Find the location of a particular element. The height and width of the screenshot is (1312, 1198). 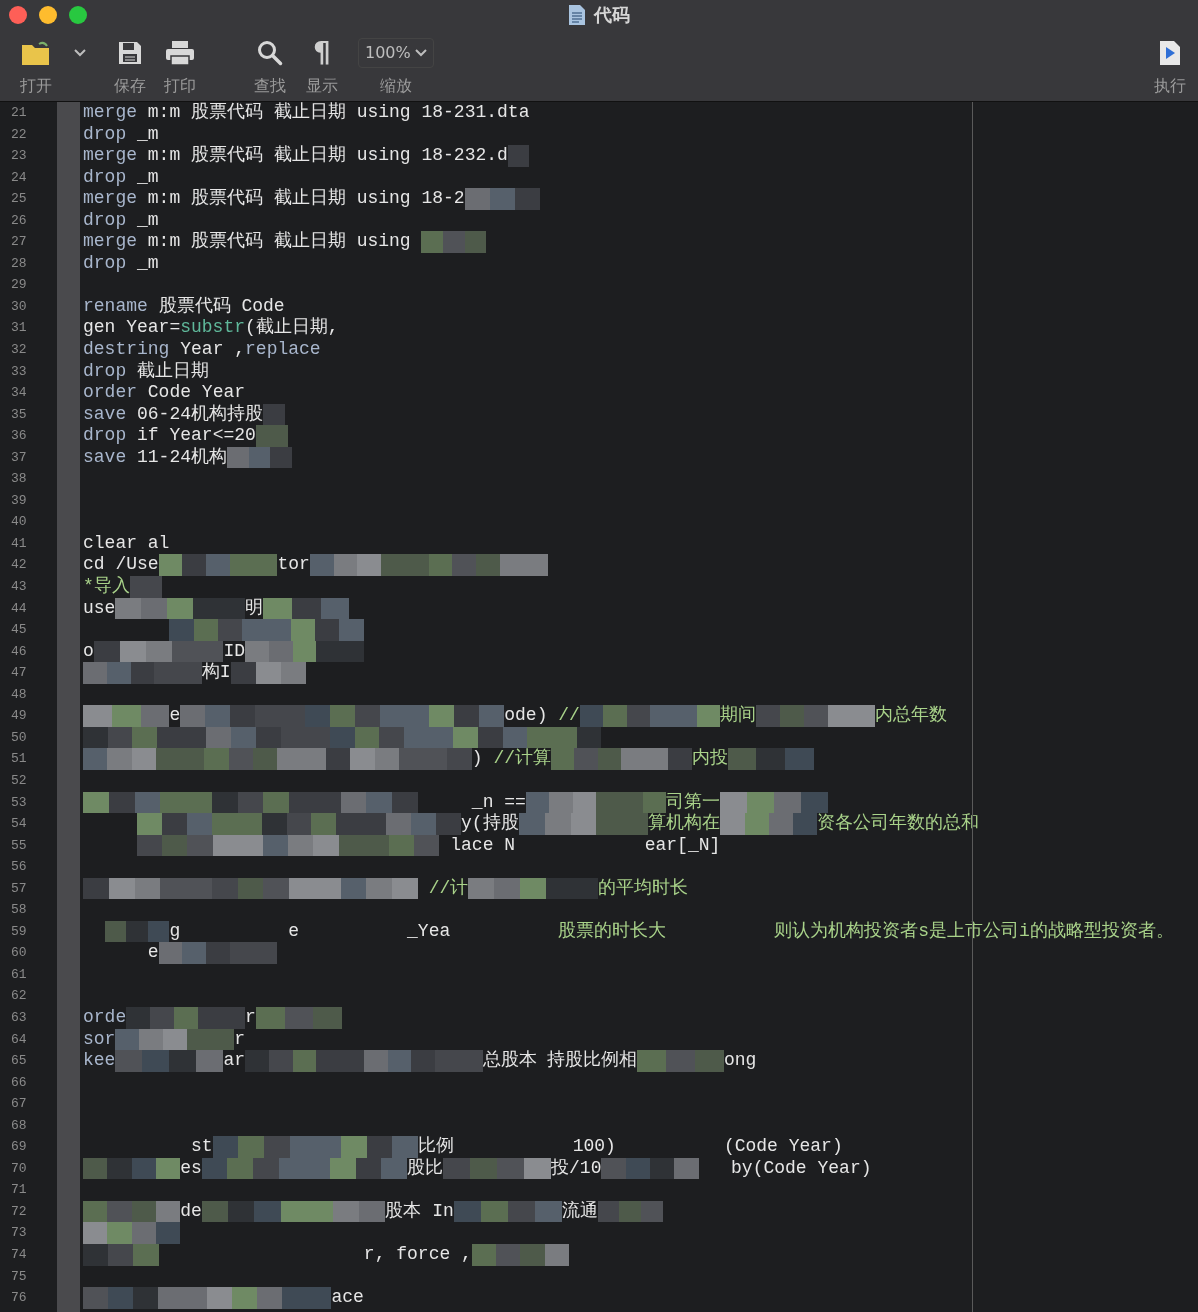

show-button: ¶ 显示 is located at coordinates (322, 68).